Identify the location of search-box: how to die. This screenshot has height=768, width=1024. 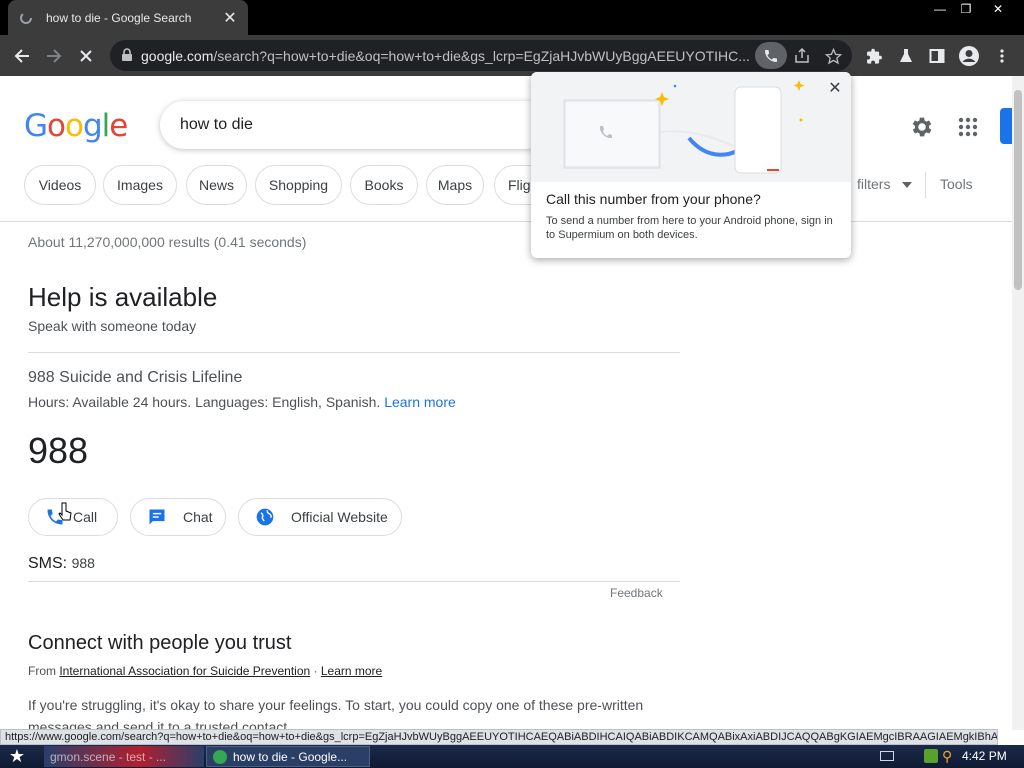
(355, 125).